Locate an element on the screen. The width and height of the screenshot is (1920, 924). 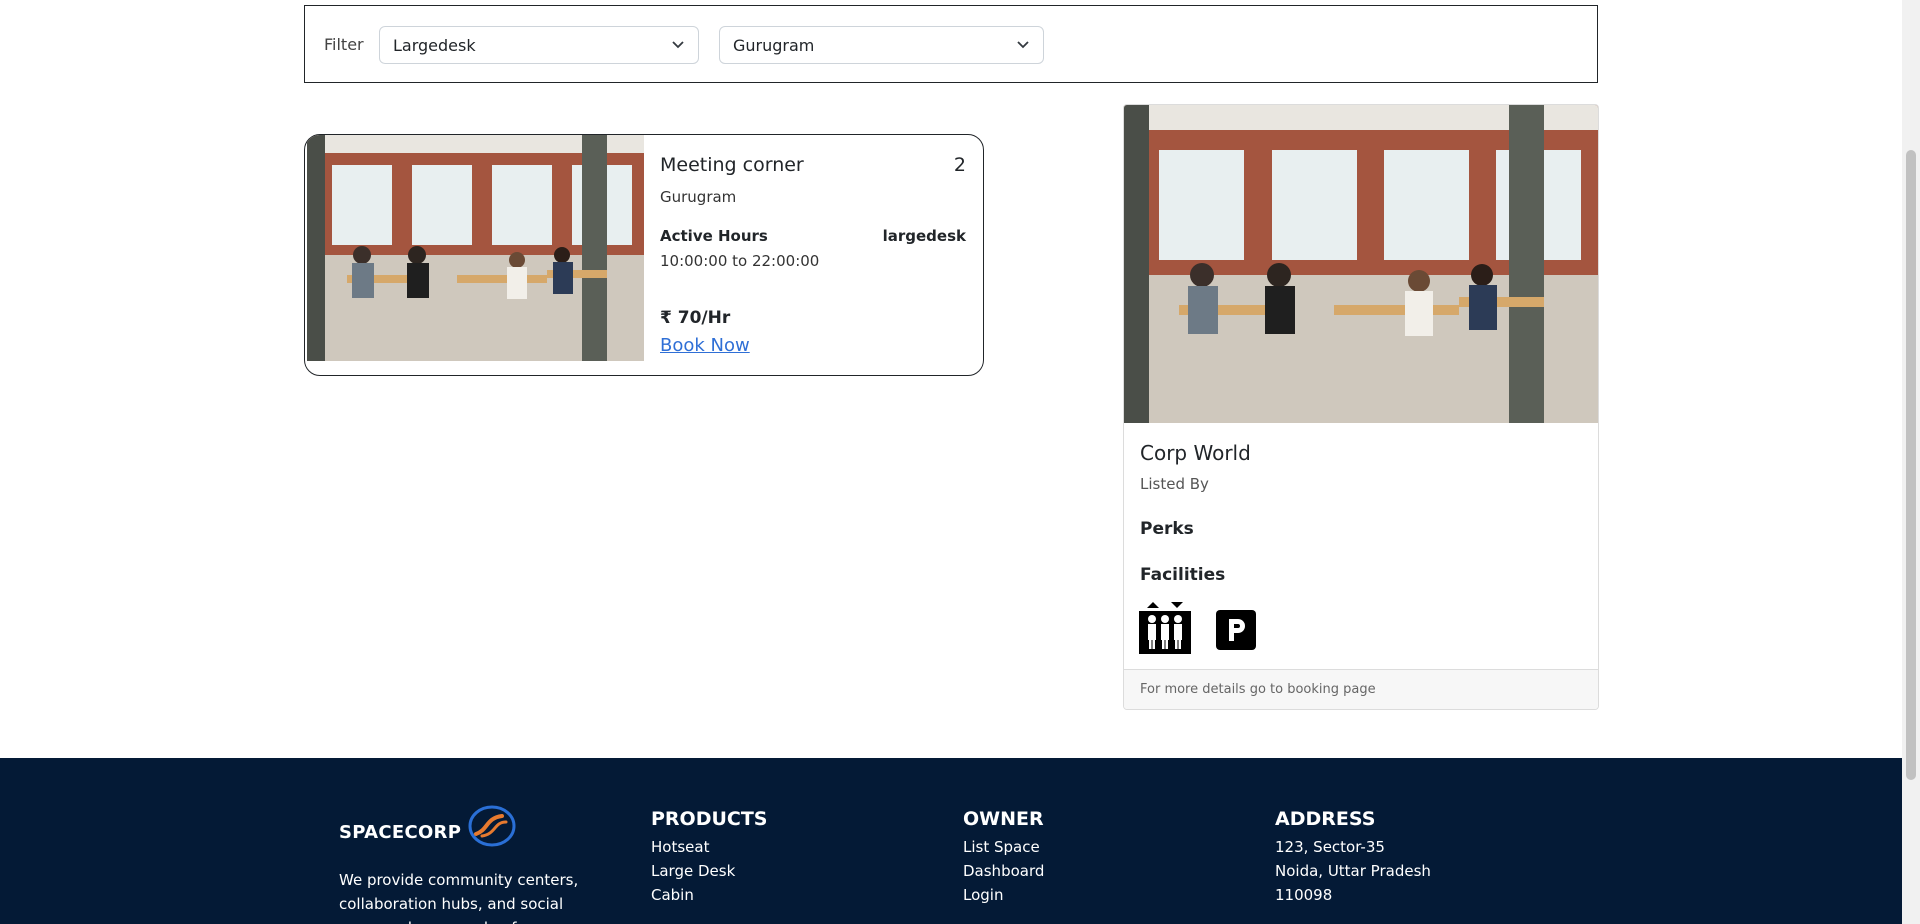
products-heading: PRODUCTS is located at coordinates (709, 819).